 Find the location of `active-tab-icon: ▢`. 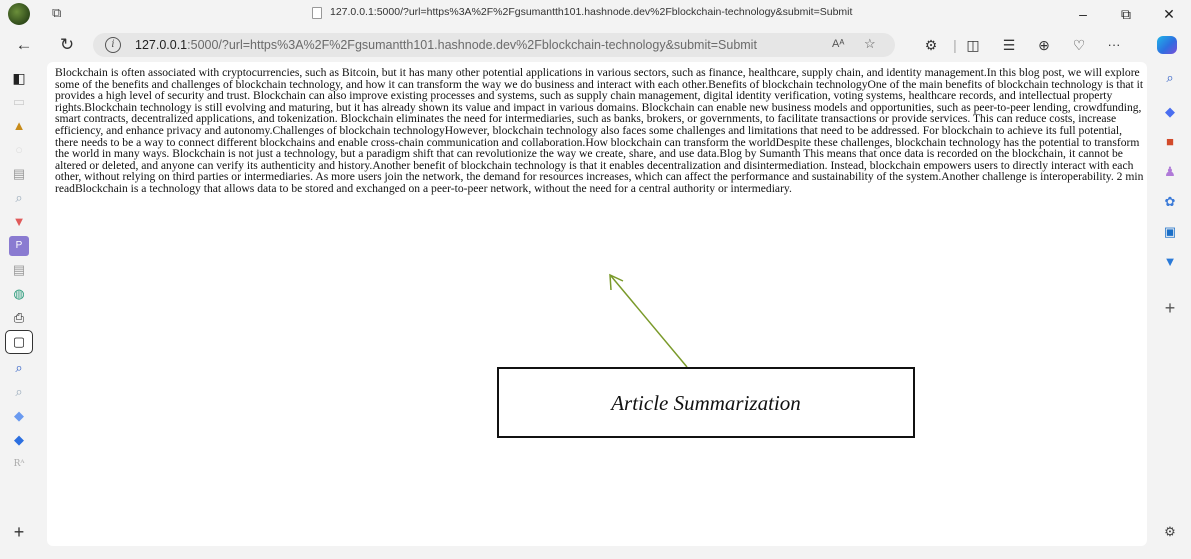

active-tab-icon: ▢ is located at coordinates (19, 342).